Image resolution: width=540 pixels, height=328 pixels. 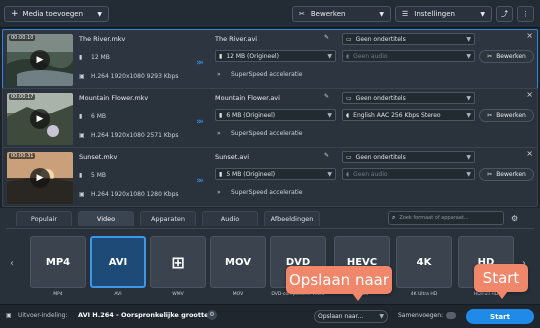 I want to click on format-avi: AVI, so click(x=118, y=262).